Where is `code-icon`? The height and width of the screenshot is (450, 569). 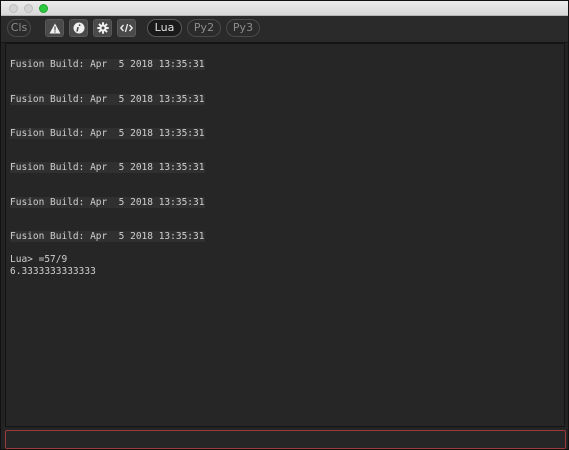 code-icon is located at coordinates (126, 28).